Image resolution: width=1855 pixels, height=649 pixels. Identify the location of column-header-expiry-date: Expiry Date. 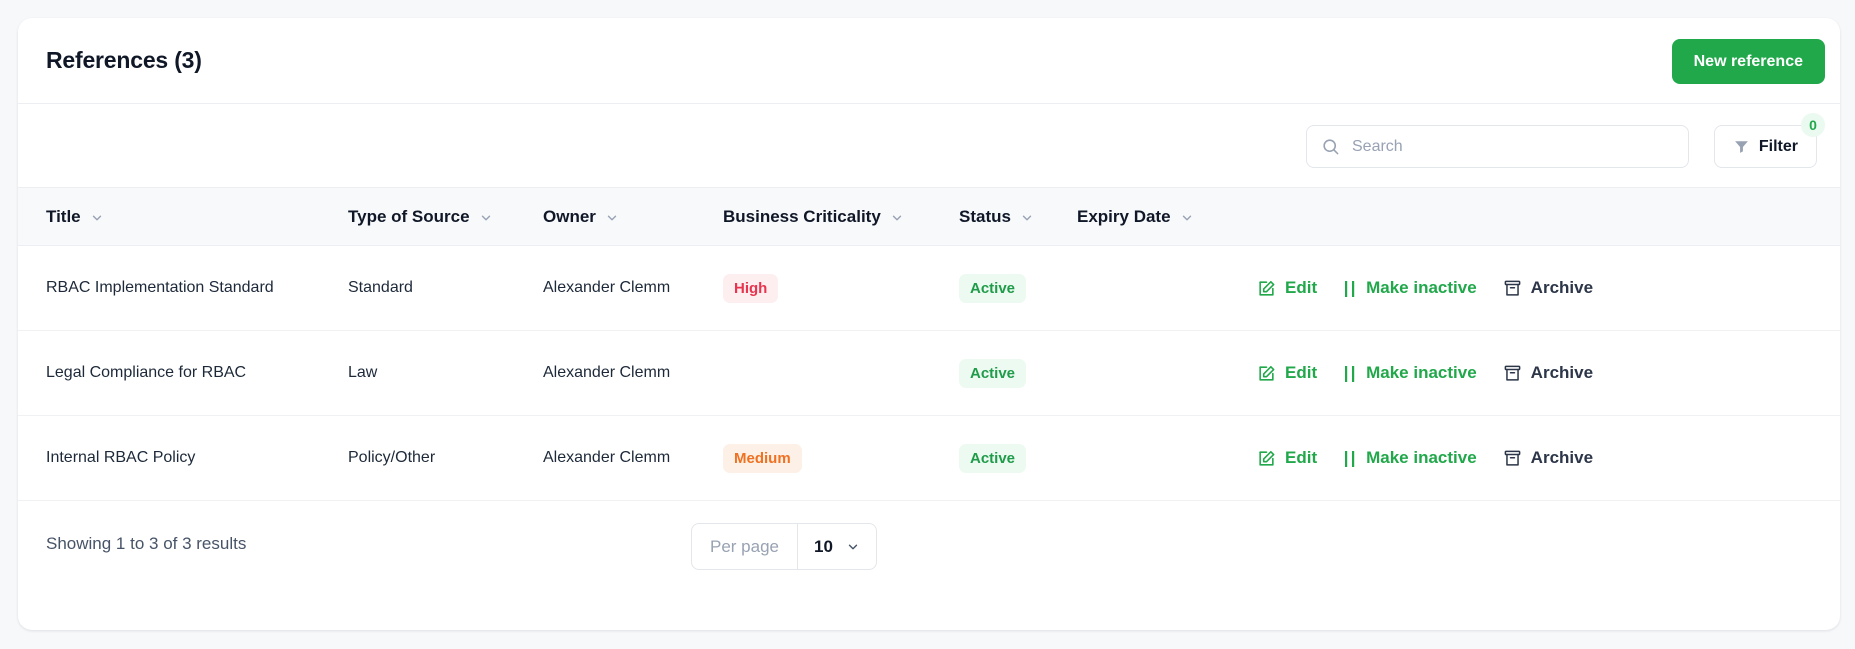
(1167, 217).